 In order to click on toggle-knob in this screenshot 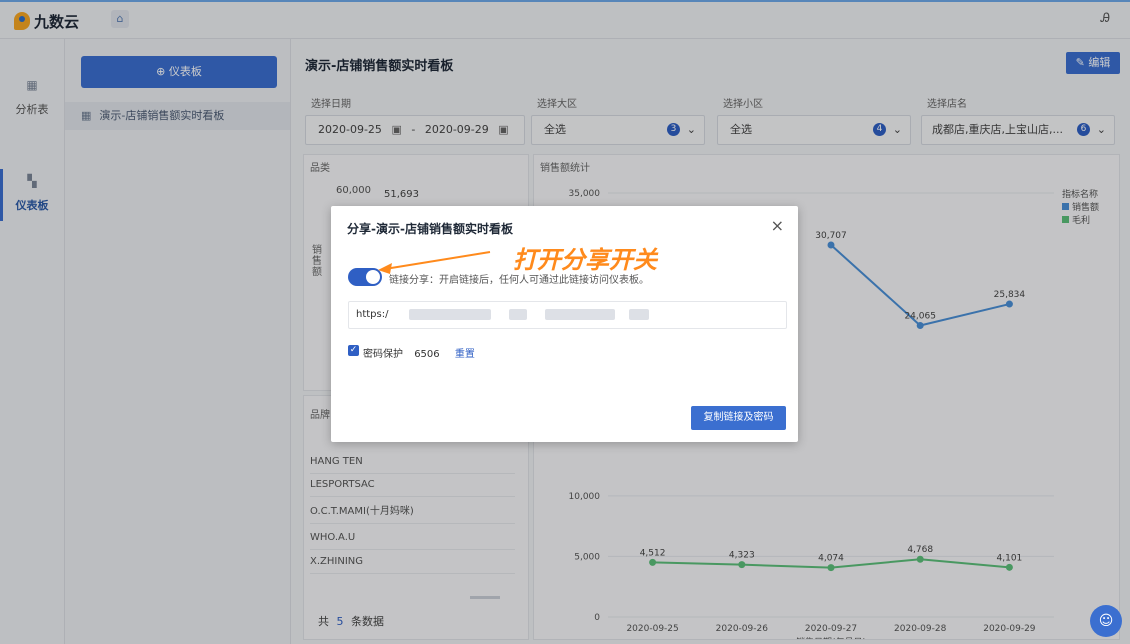, I will do `click(373, 277)`.